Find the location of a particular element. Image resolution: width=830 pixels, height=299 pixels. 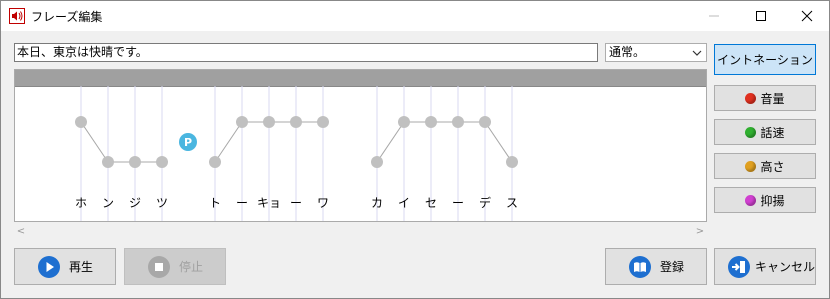

chevron-down-icon is located at coordinates (697, 52).